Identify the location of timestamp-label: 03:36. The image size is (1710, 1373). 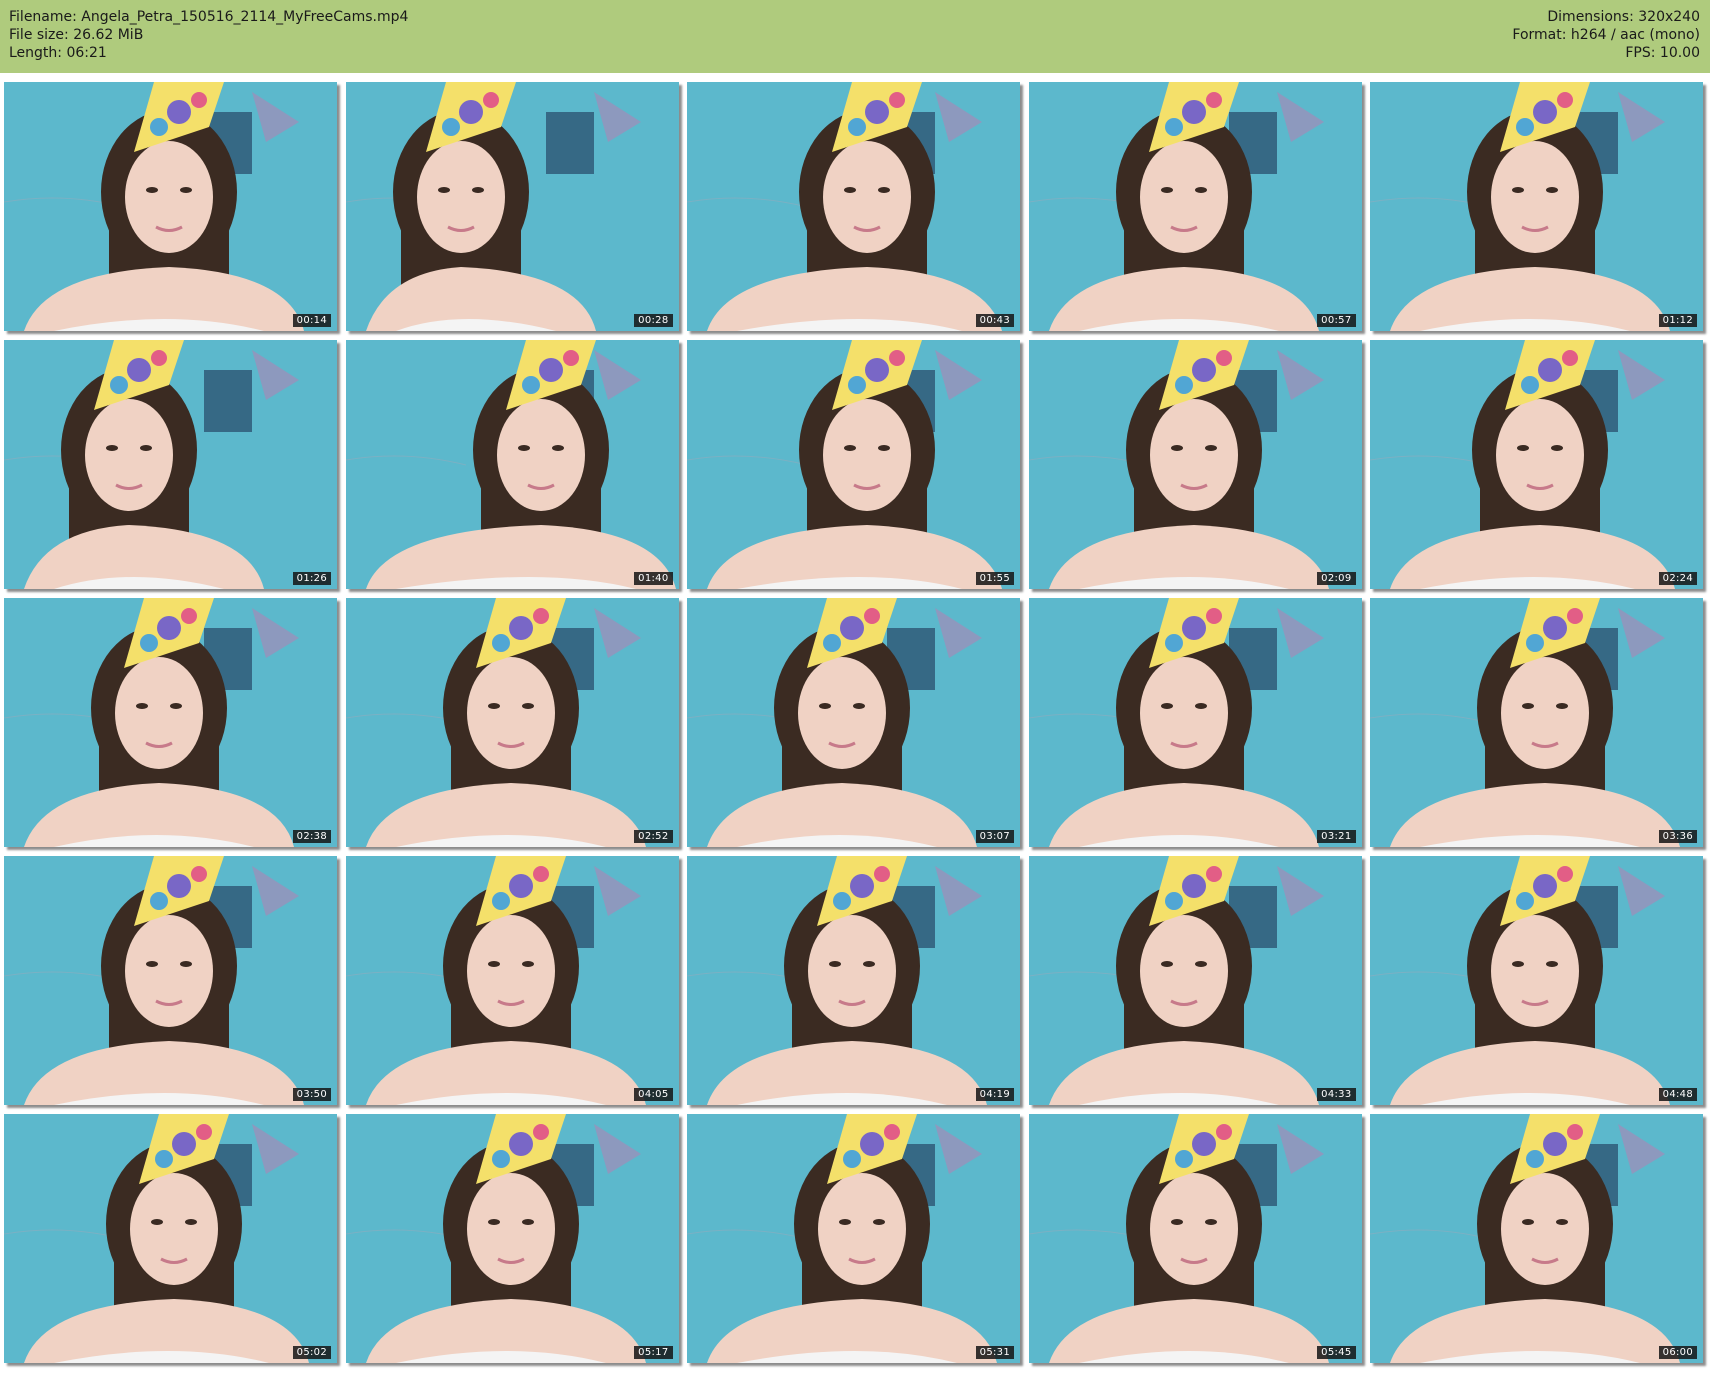
(1677, 836).